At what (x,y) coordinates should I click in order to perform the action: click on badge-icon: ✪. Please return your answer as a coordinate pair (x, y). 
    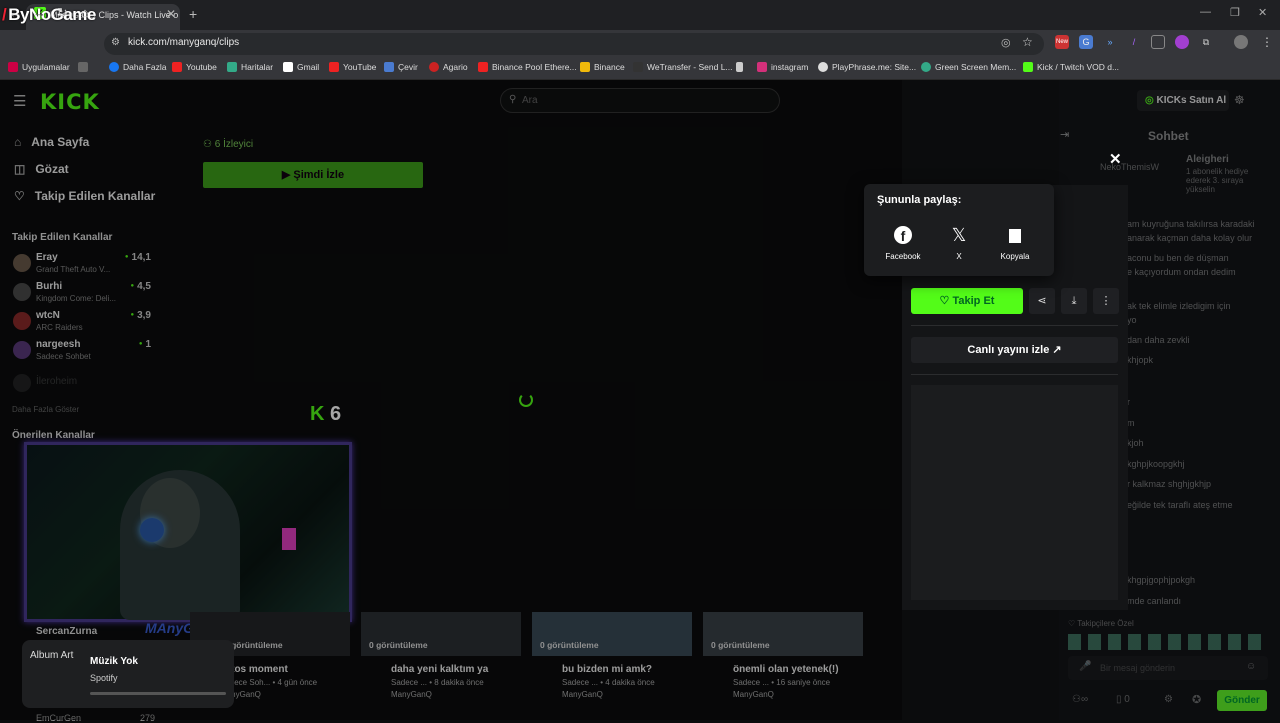
    Looking at the image, I should click on (1196, 699).